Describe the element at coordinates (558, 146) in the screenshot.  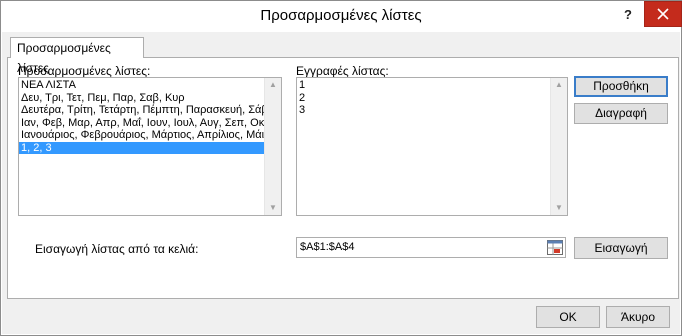
I see `list-entries-scrollbar: ▲ ▼` at that location.